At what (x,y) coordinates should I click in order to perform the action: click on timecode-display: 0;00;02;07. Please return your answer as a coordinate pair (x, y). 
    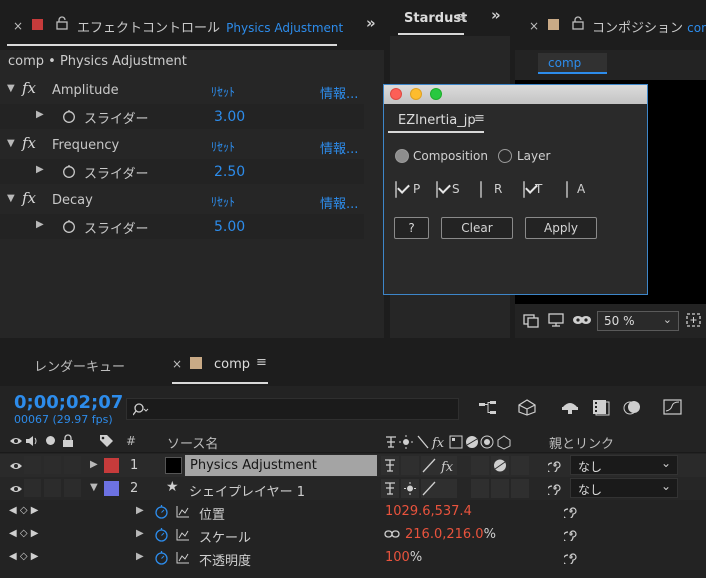
    Looking at the image, I should click on (68, 402).